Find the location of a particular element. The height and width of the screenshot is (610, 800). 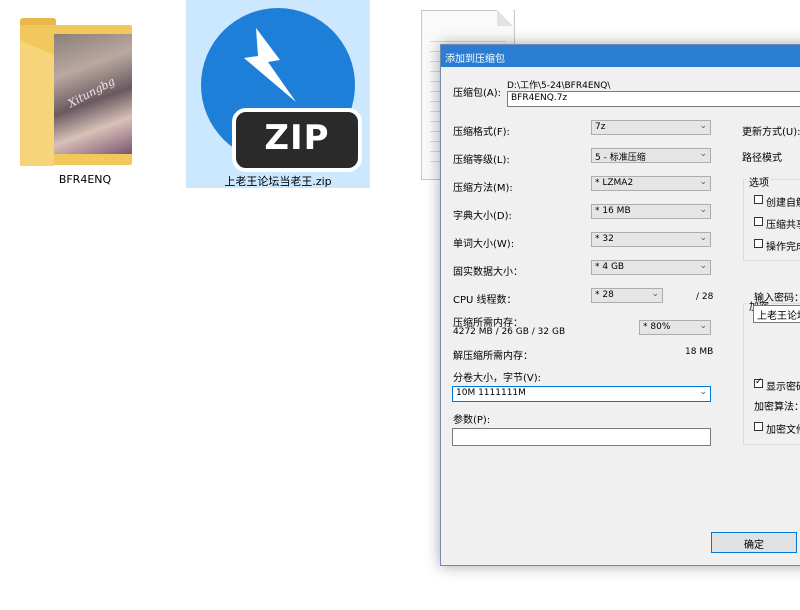

cpu-total: / 28 is located at coordinates (705, 297).